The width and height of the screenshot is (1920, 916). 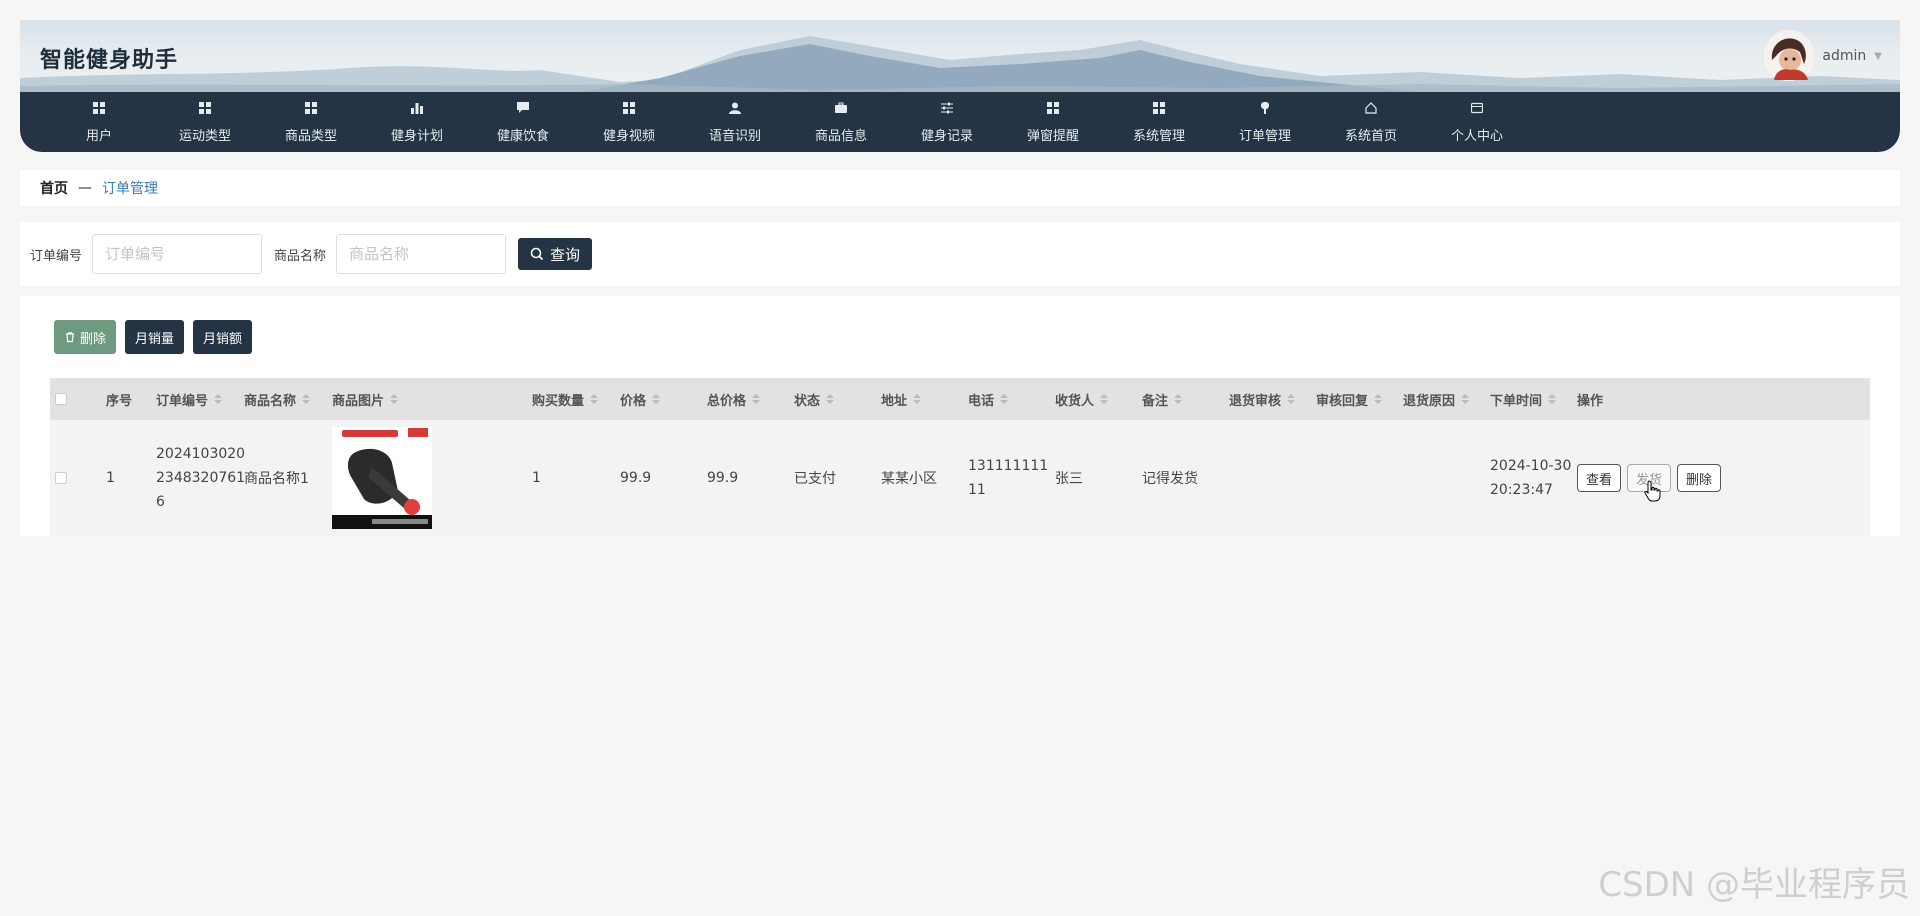 I want to click on hand-cursor-icon, so click(x=1652, y=491).